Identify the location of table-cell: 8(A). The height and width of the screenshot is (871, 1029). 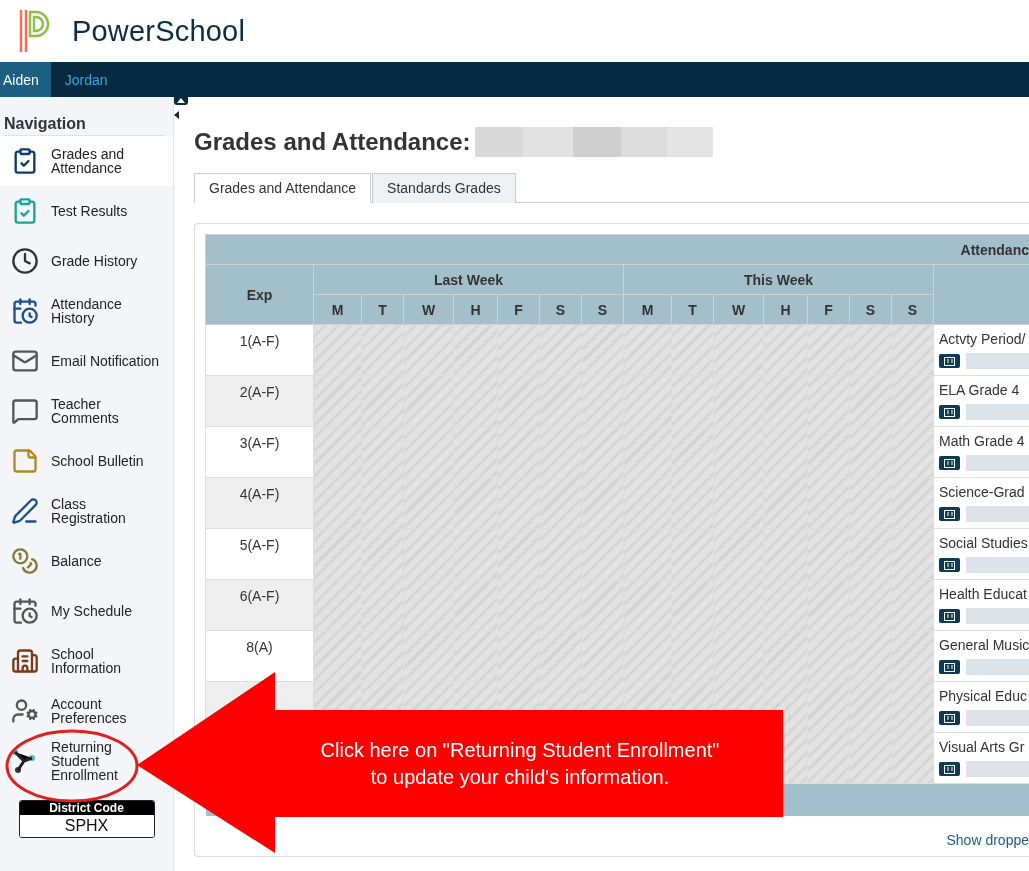
(259, 656).